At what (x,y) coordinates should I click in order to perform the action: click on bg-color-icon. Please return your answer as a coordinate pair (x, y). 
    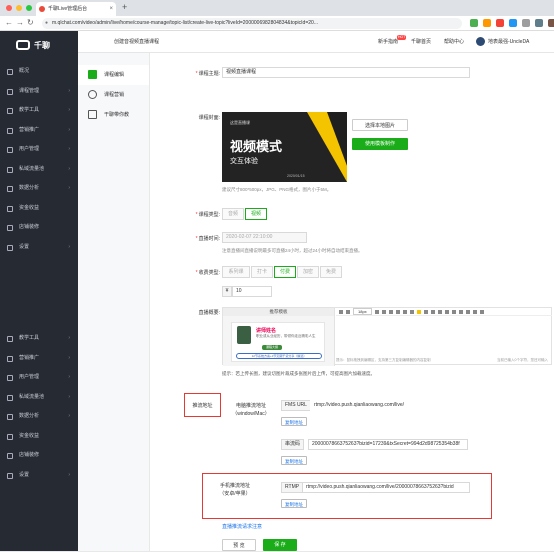
    Looking at the image, I should click on (411, 311).